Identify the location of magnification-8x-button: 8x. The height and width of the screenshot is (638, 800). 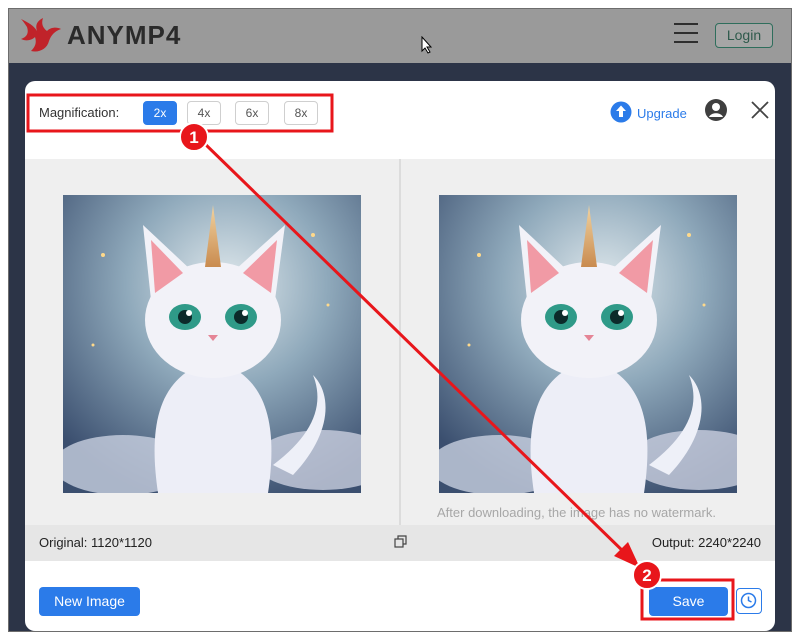
(301, 113).